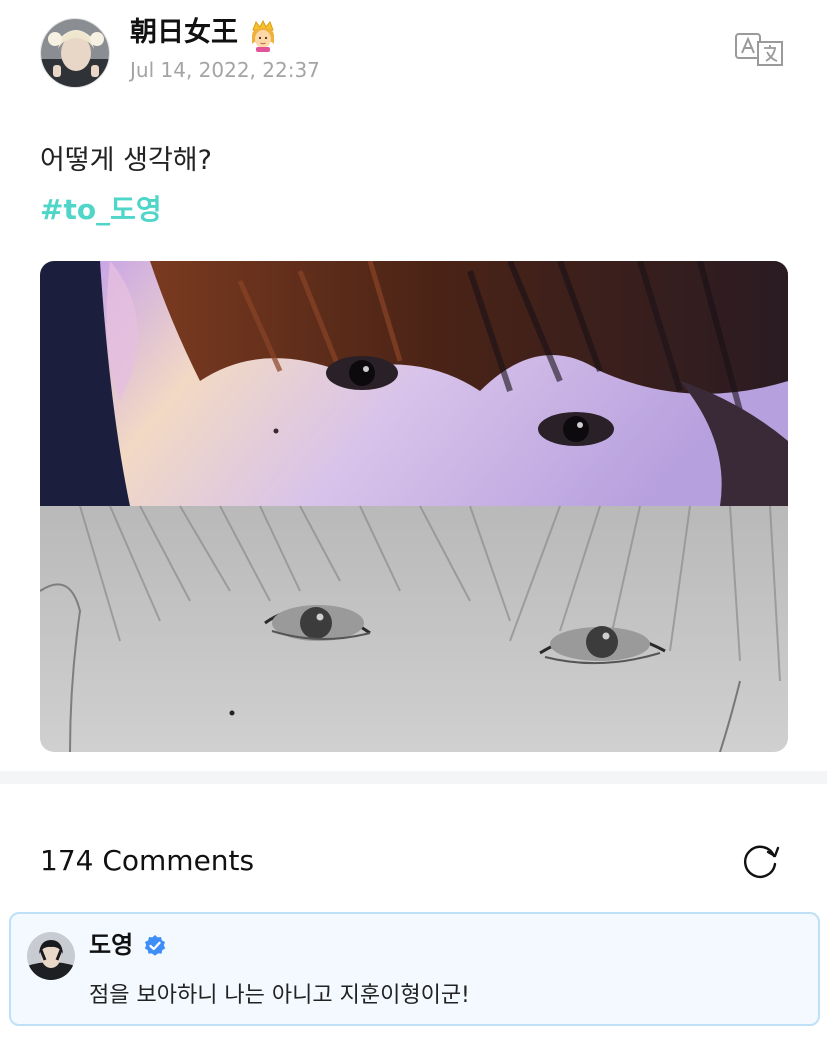 The image size is (827, 1043). I want to click on post-date: Jul 14, 2022, 22:37, so click(225, 70).